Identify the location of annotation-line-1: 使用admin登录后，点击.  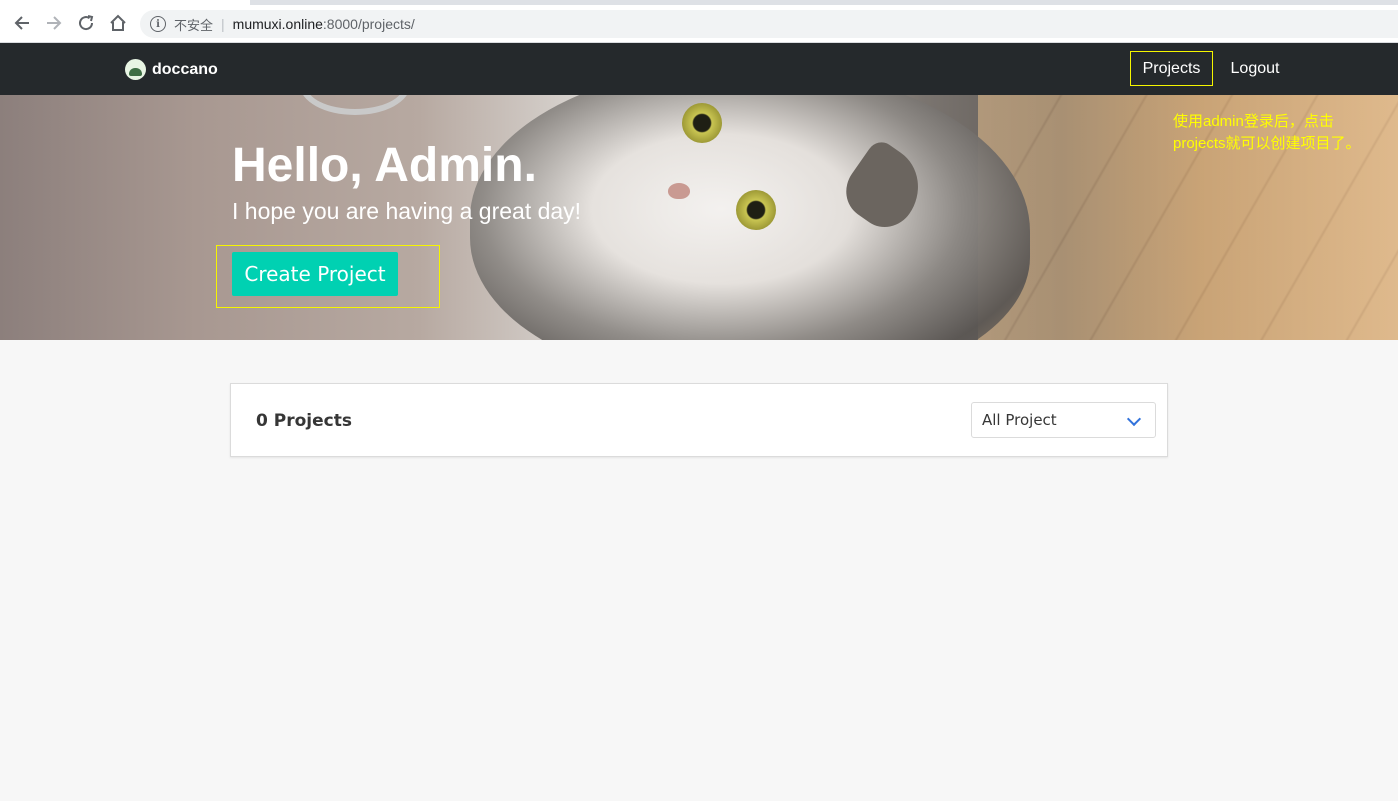
(1253, 121).